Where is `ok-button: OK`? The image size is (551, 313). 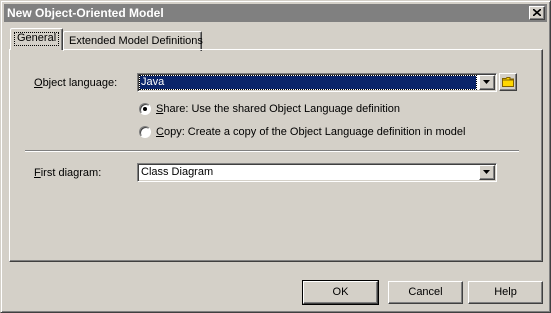
ok-button: OK is located at coordinates (340, 292).